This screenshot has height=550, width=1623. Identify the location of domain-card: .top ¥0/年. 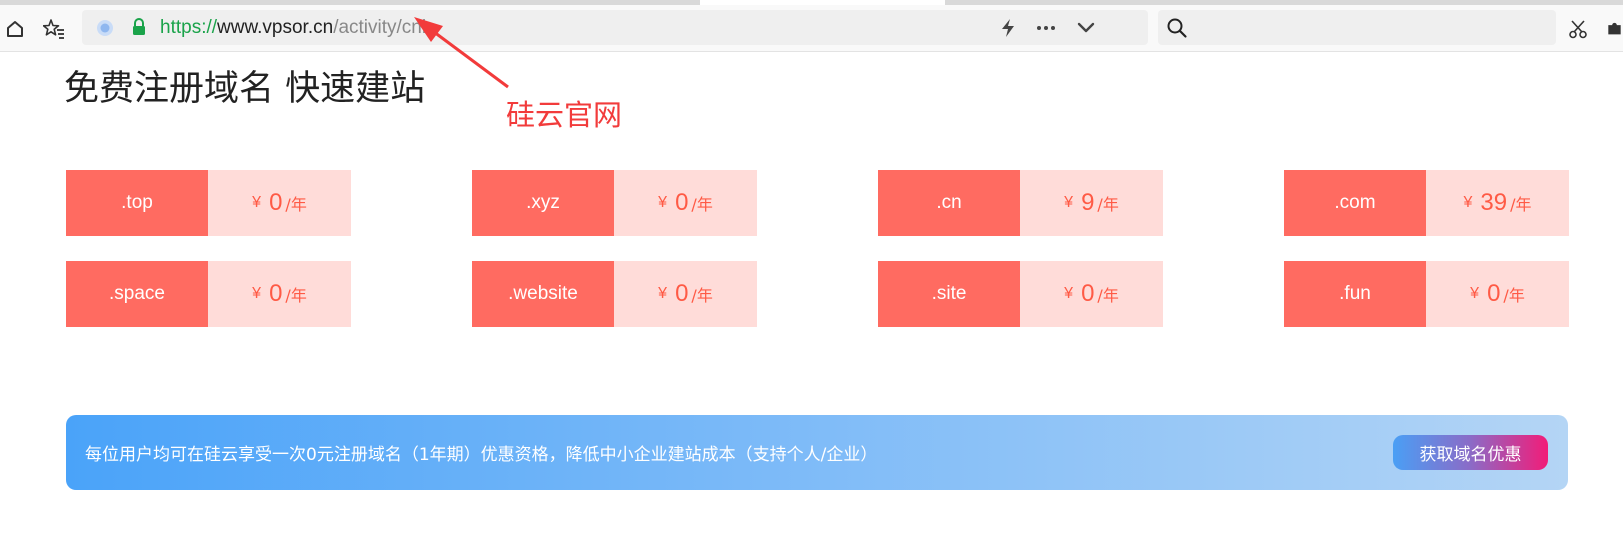
(208, 203).